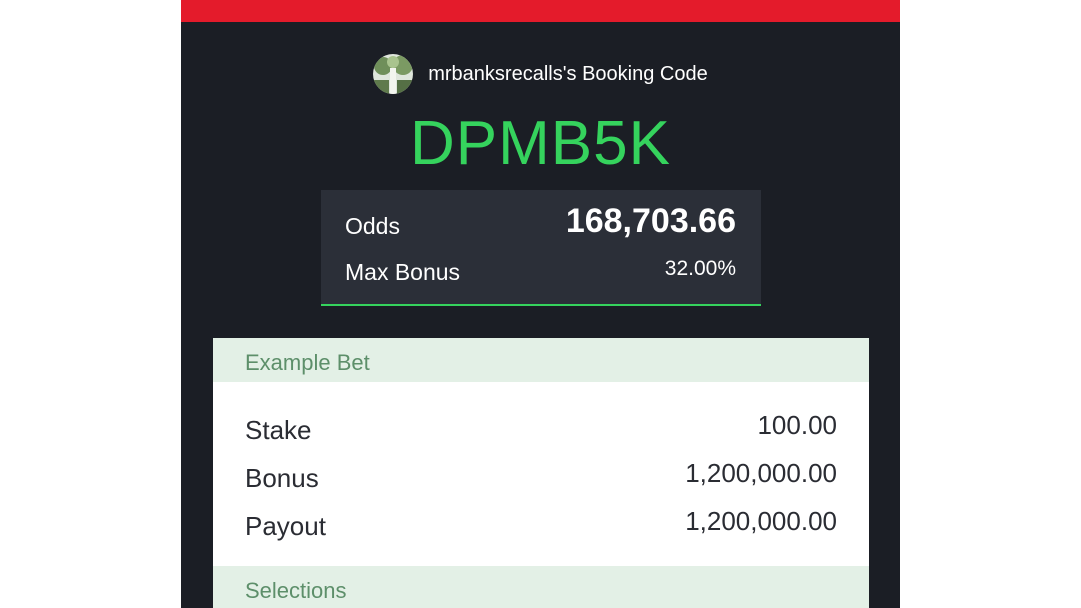 This screenshot has width=1081, height=608. What do you see at coordinates (372, 226) in the screenshot?
I see `odds-label: Odds` at bounding box center [372, 226].